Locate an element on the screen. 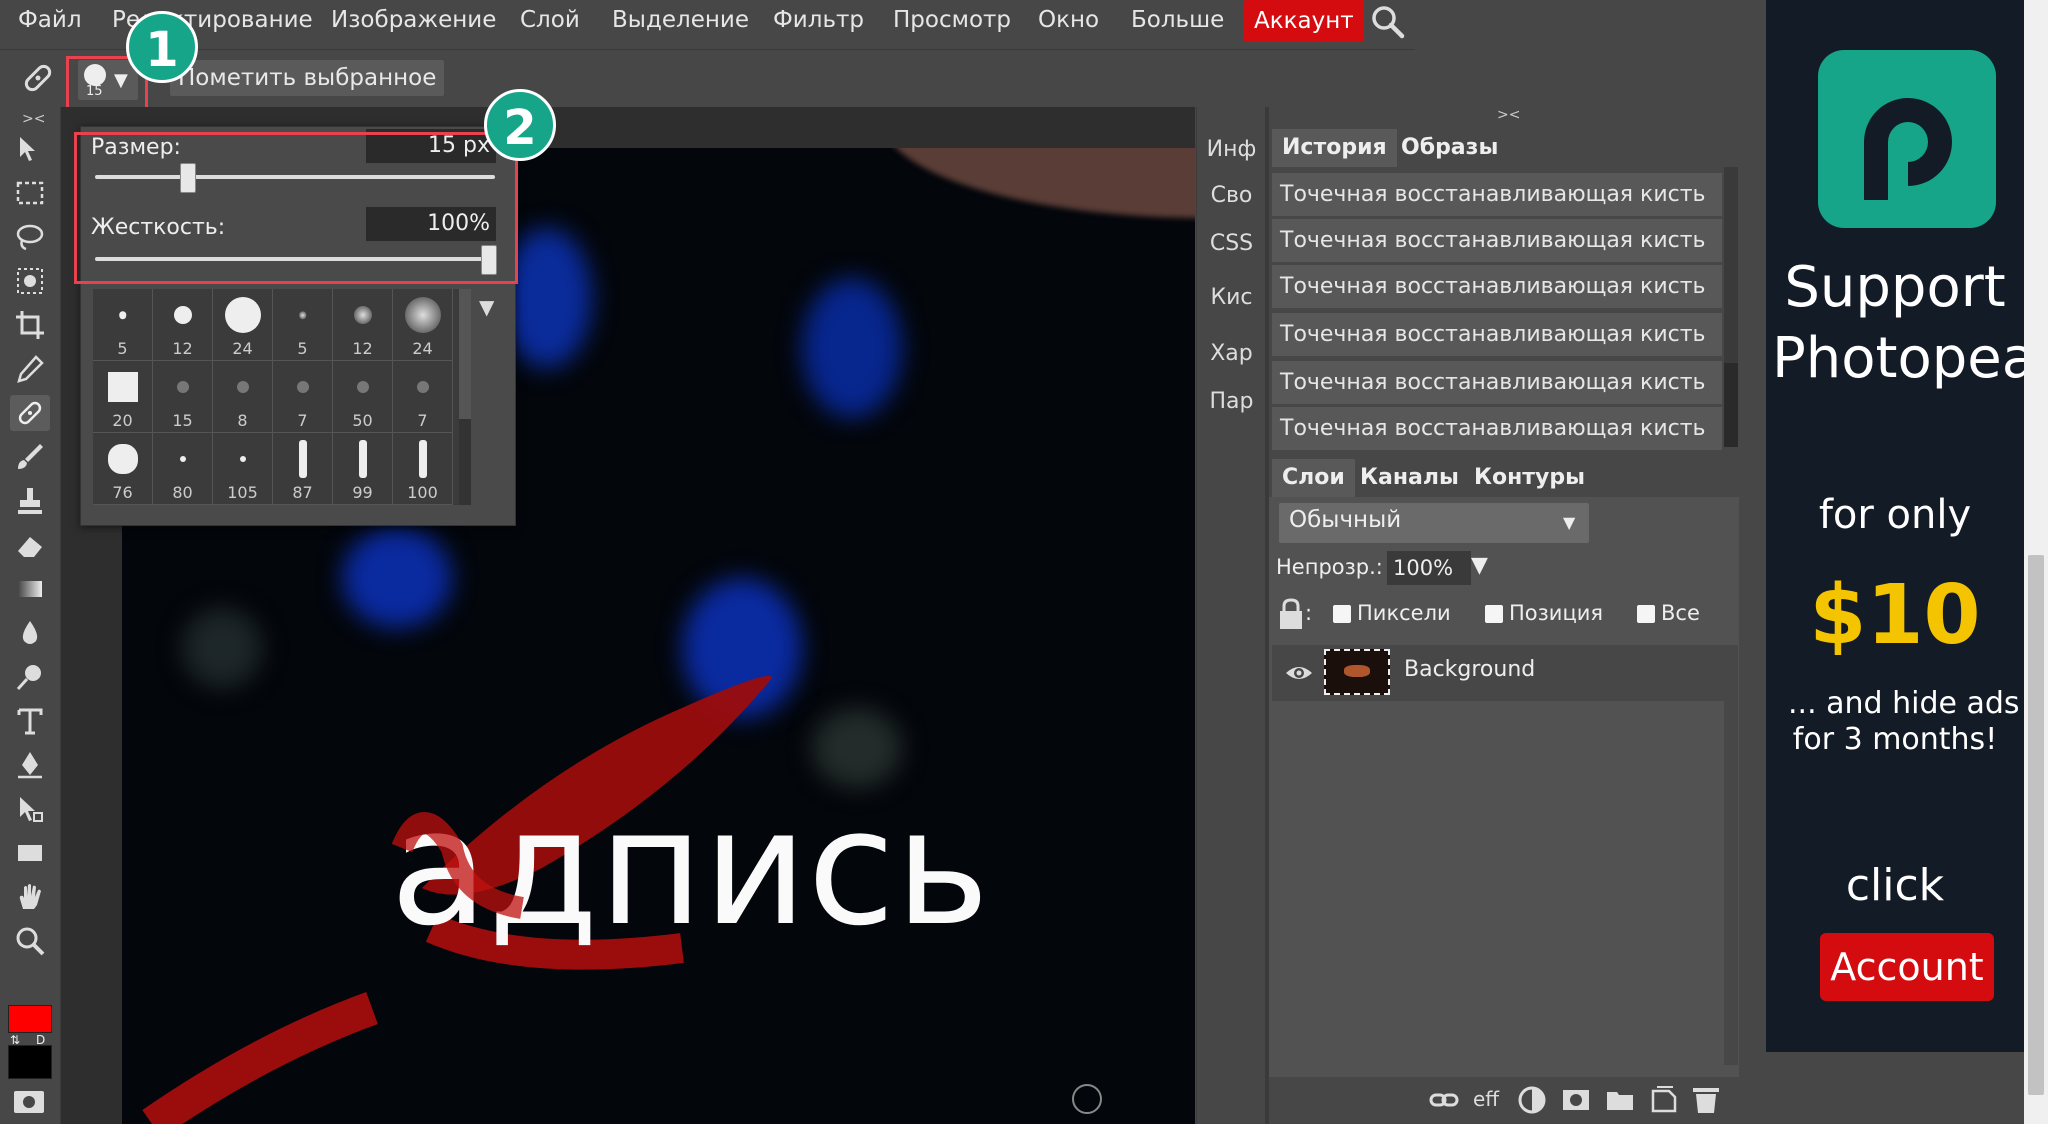 The height and width of the screenshot is (1124, 2048). brush-preset: 50 is located at coordinates (363, 397).